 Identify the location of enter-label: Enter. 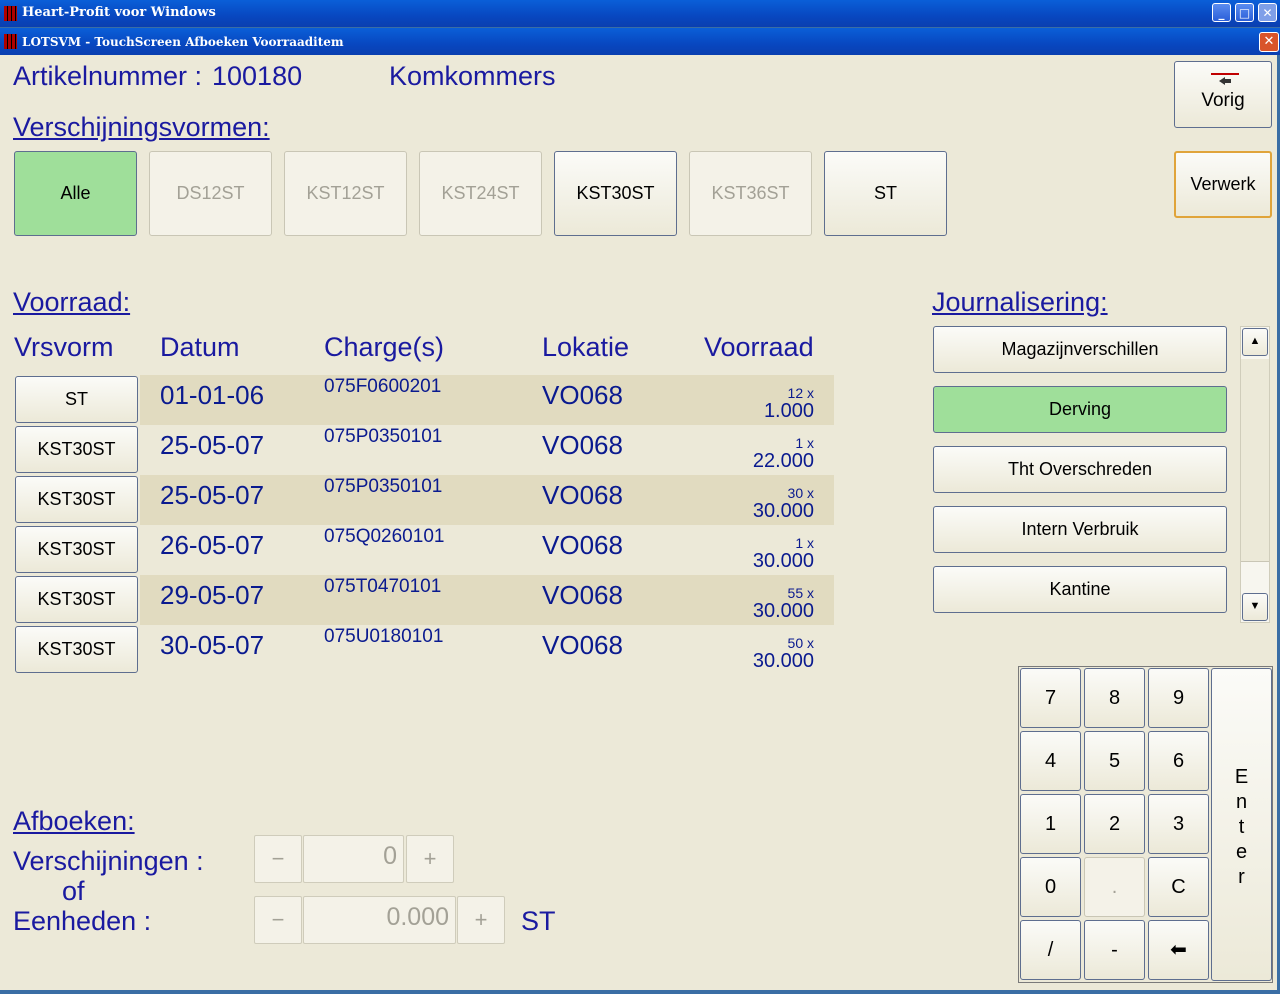
(1241, 827).